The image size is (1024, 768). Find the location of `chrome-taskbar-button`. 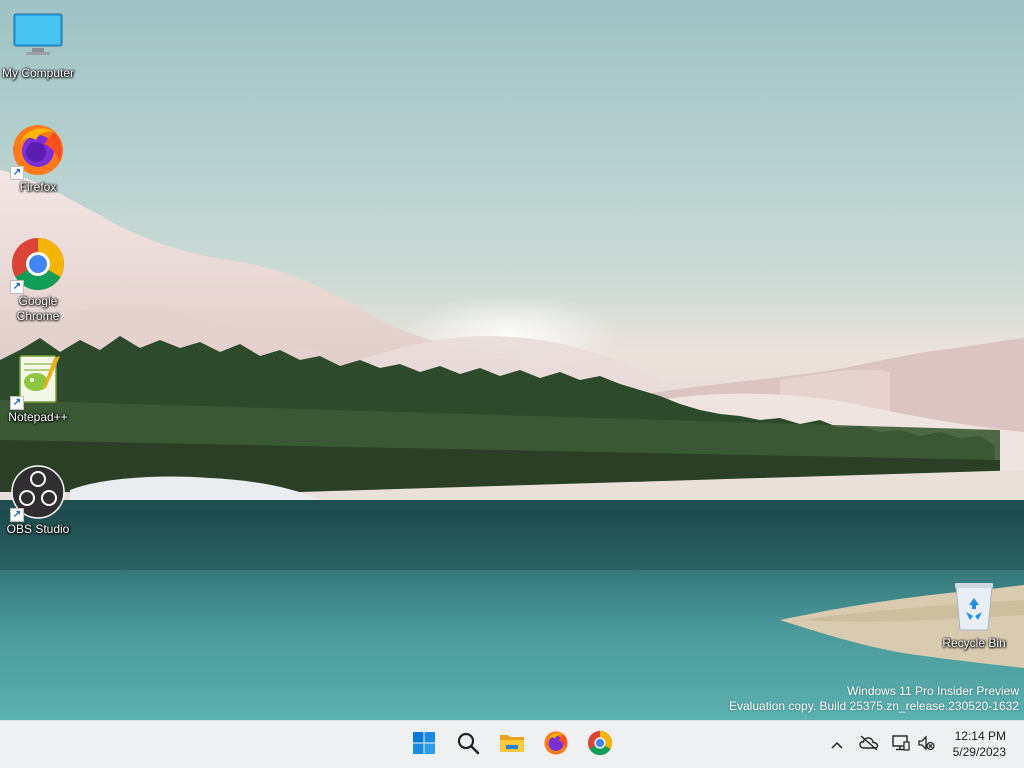

chrome-taskbar-button is located at coordinates (600, 745).